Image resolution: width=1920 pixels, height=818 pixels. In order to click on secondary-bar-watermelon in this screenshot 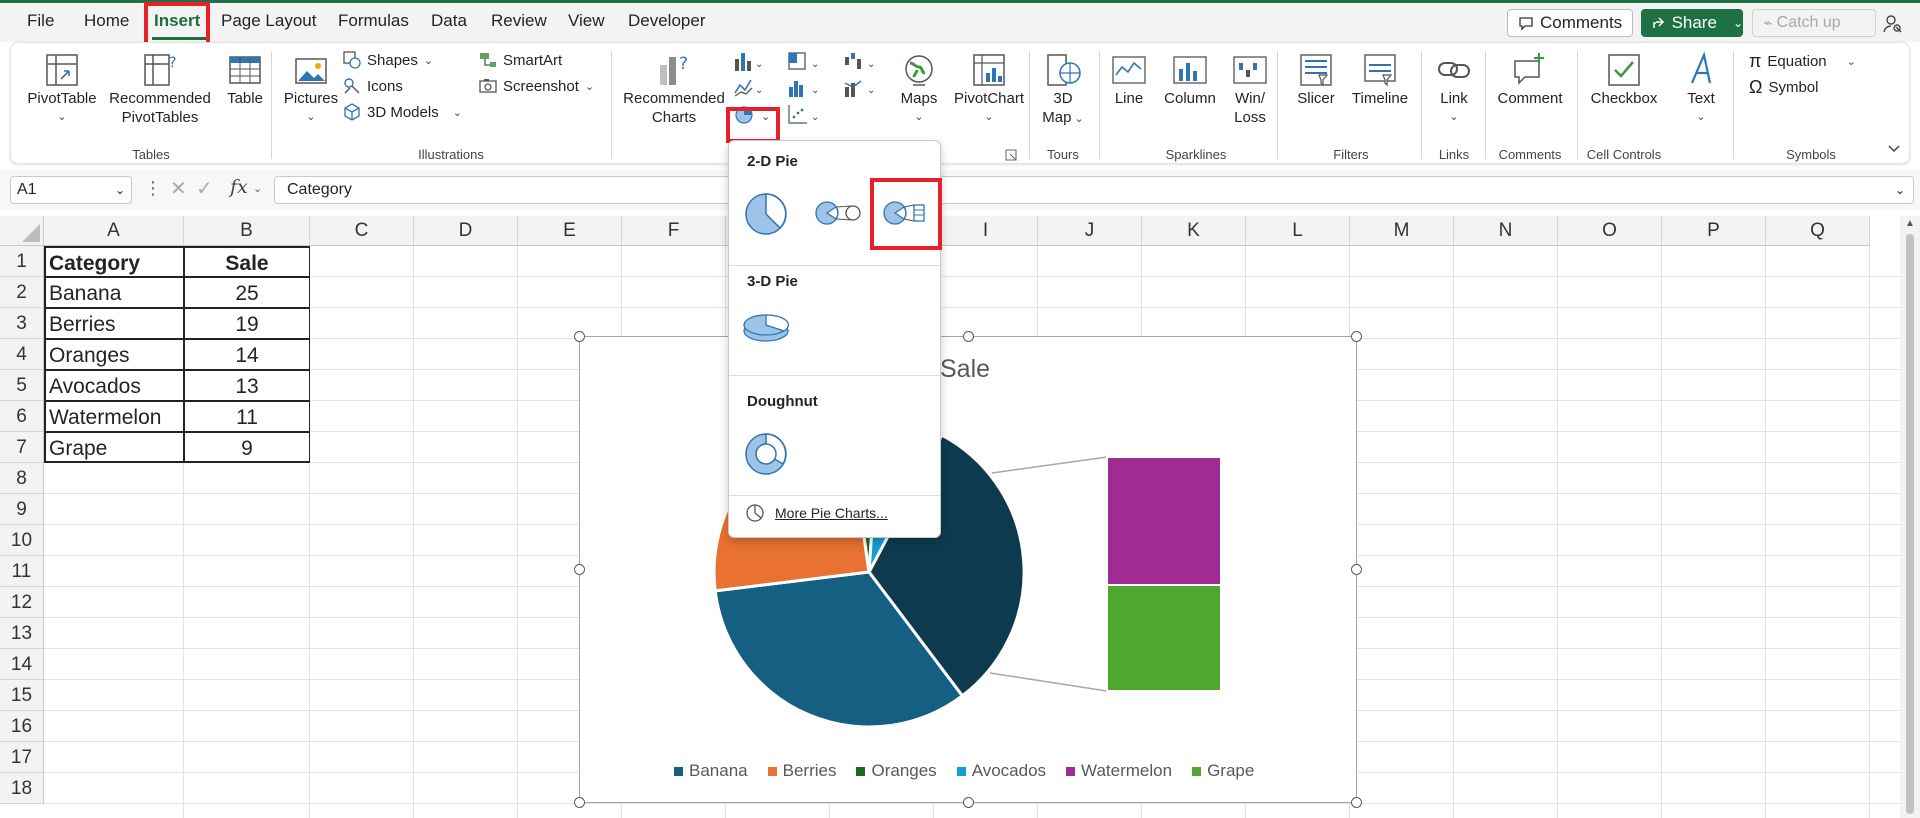, I will do `click(1164, 521)`.